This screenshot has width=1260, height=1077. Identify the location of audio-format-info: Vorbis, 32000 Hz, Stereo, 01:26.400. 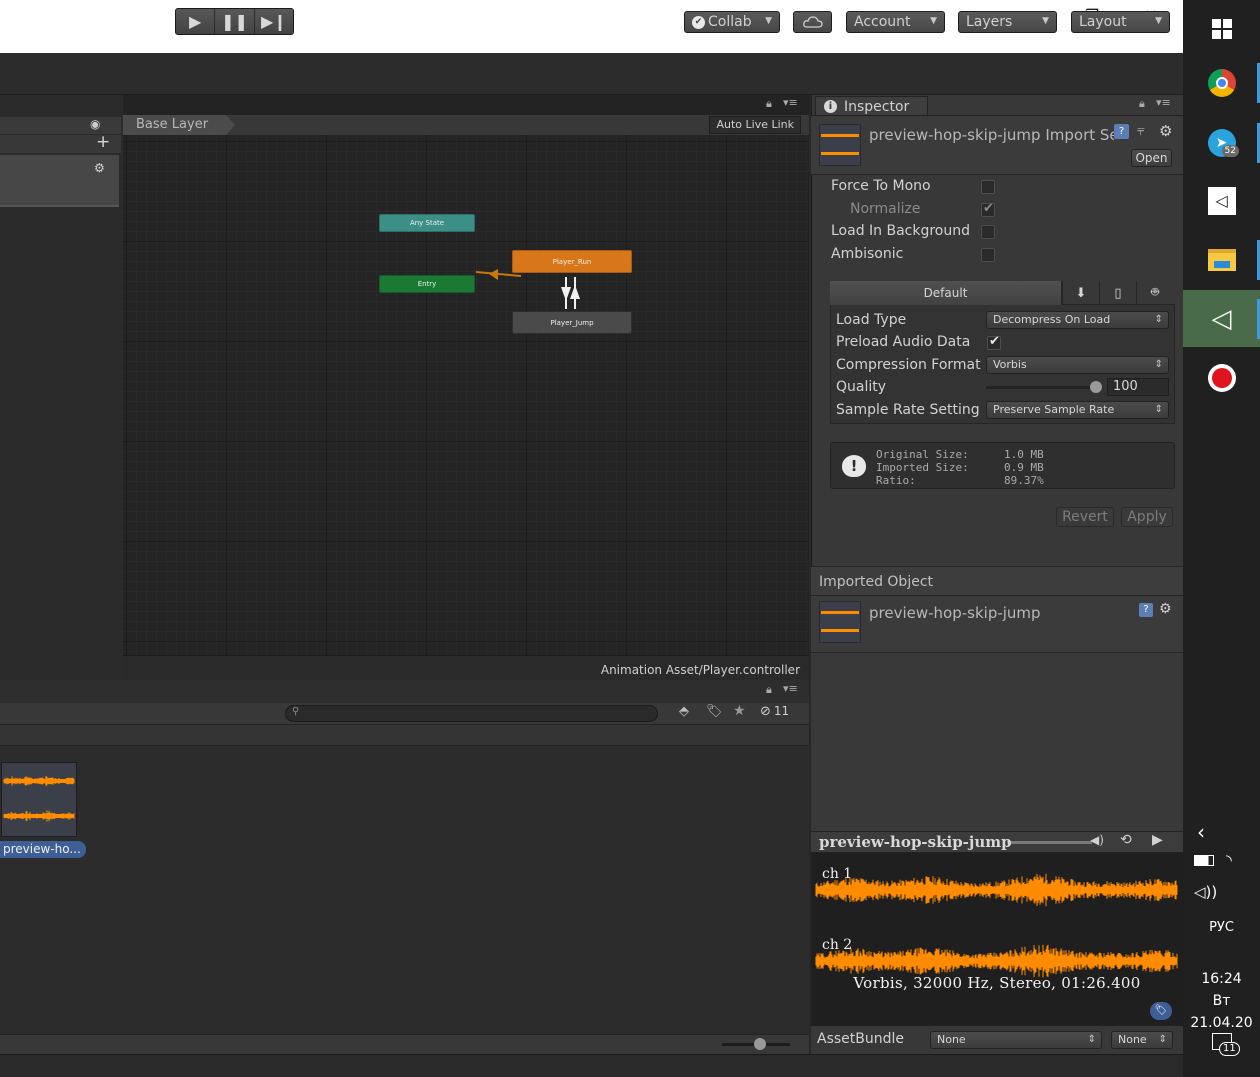
(997, 983).